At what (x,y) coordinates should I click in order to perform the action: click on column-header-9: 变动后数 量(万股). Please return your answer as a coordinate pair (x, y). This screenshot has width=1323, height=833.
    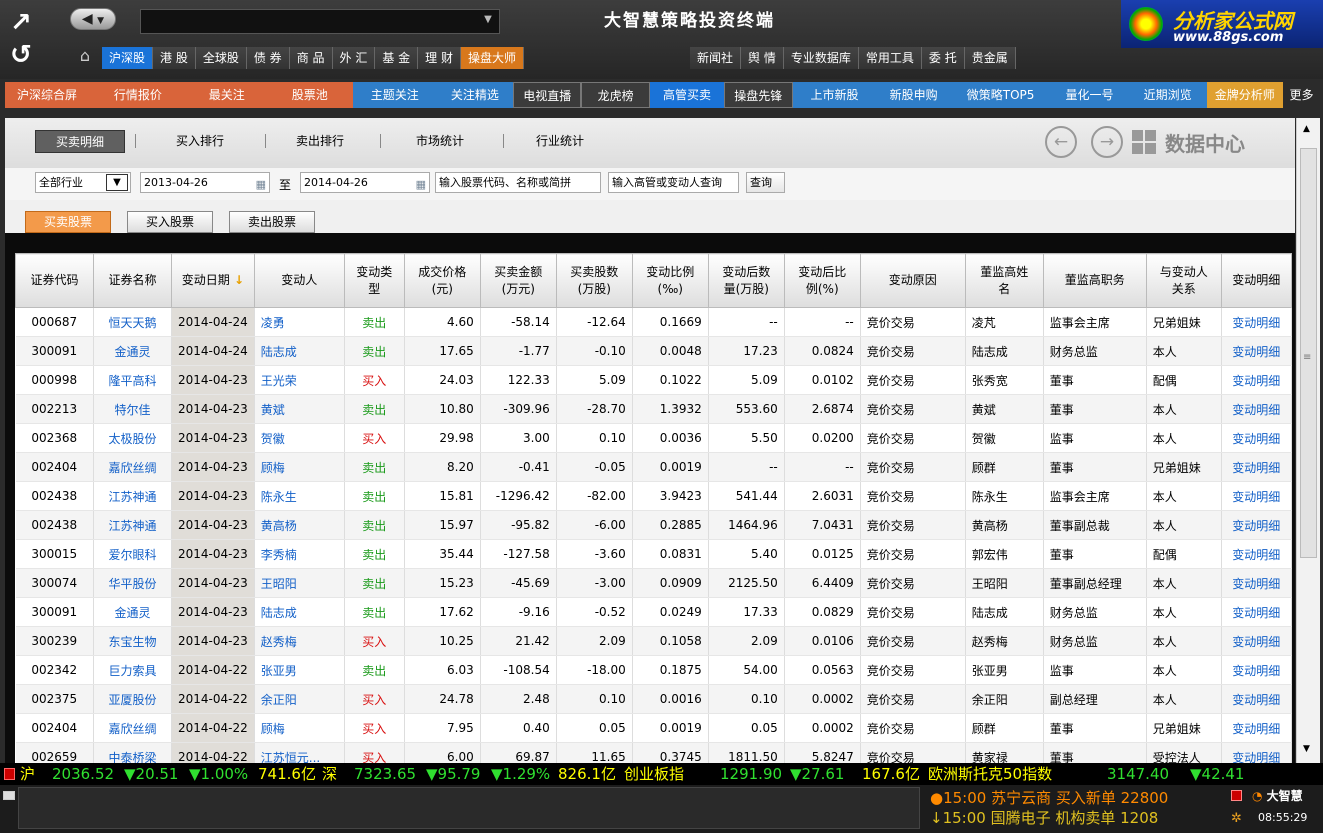
    Looking at the image, I should click on (746, 280).